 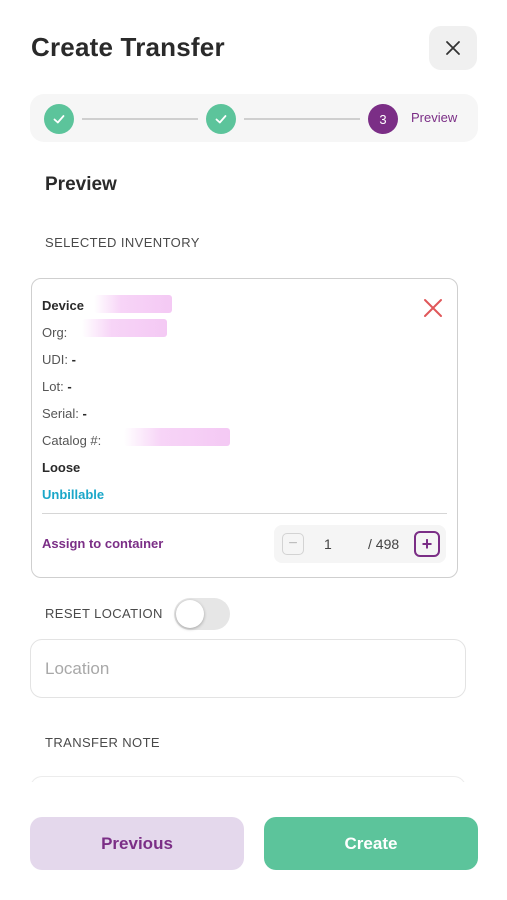 What do you see at coordinates (177, 437) in the screenshot?
I see `redacted-catalog-number` at bounding box center [177, 437].